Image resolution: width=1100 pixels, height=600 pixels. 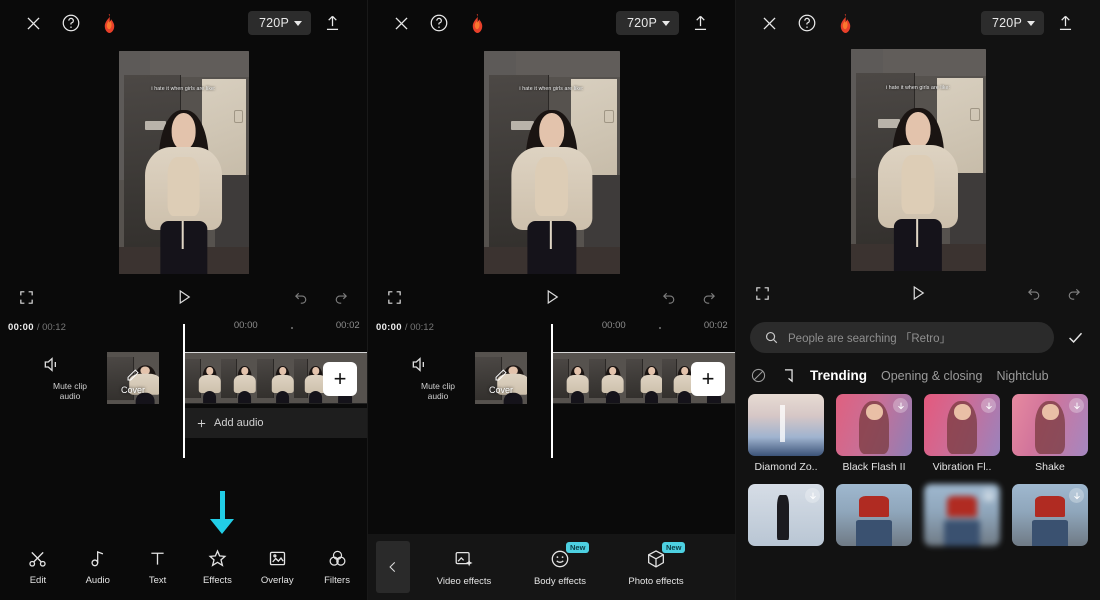 I want to click on video-frame-content, so click(x=918, y=160).